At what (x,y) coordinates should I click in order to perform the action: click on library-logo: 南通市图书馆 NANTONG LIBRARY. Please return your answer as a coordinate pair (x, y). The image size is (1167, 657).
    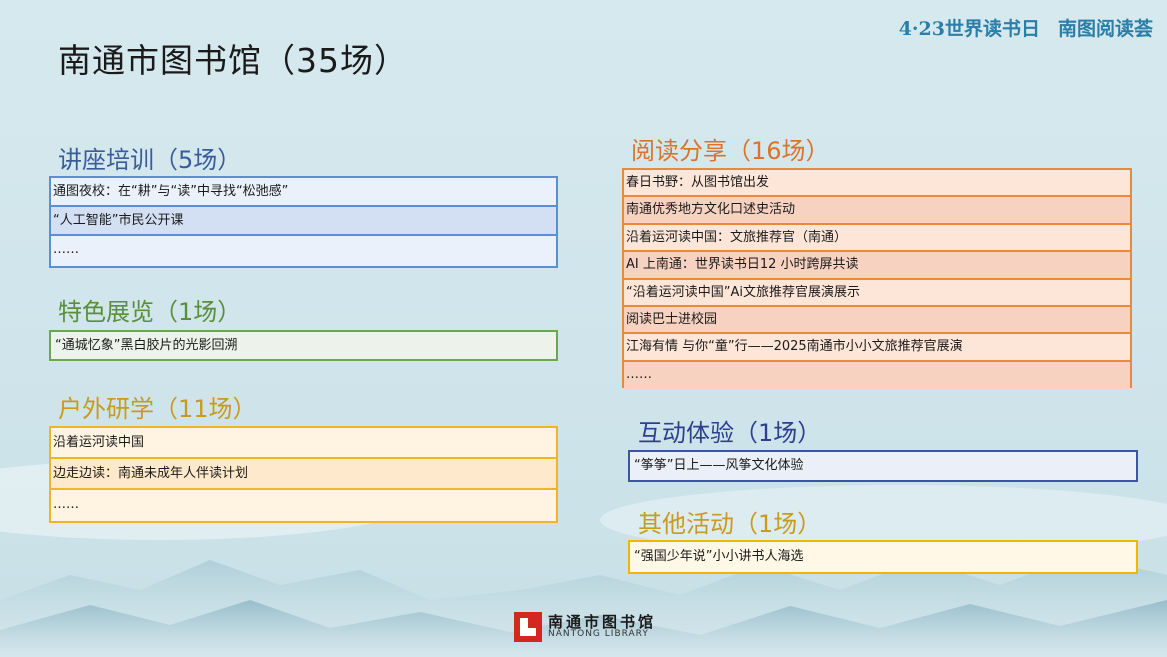
    Looking at the image, I should click on (585, 627).